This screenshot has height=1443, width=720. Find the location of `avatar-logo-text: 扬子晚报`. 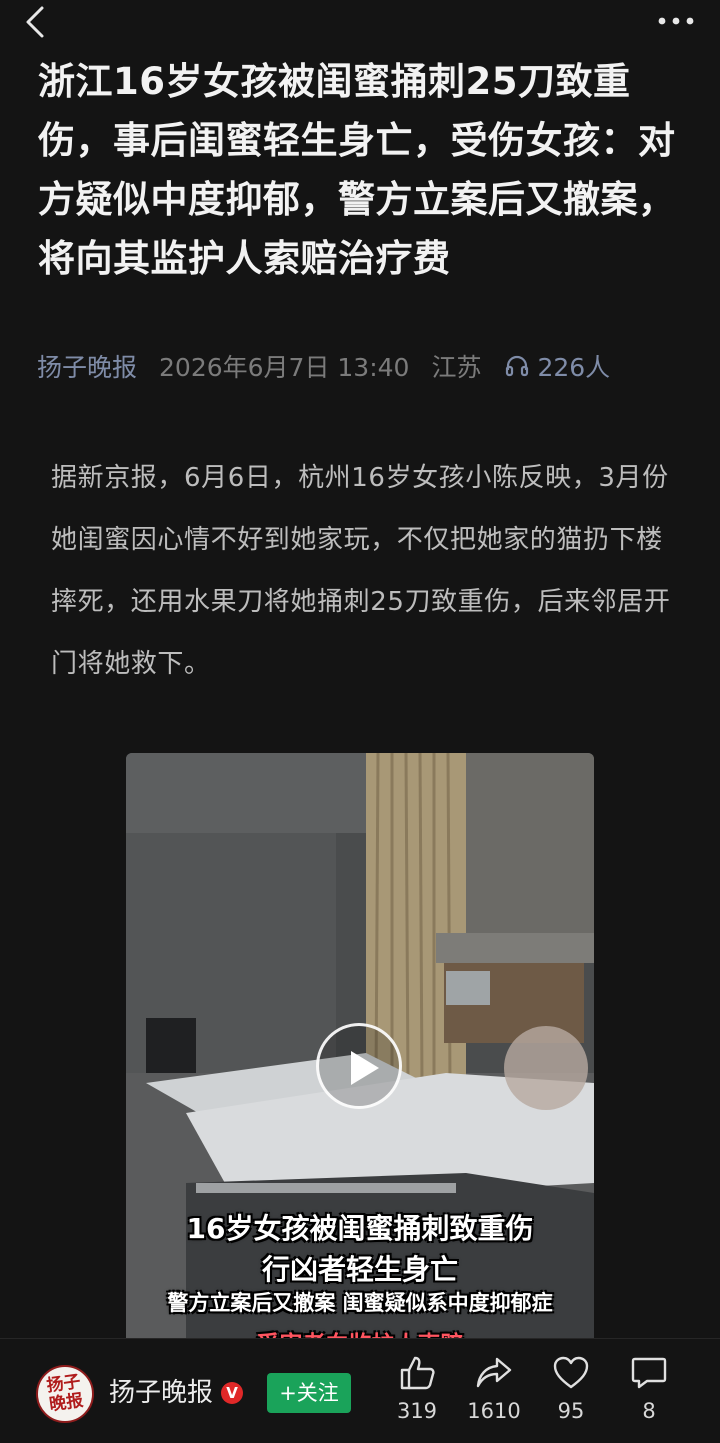

avatar-logo-text: 扬子晚报 is located at coordinates (65, 1393).